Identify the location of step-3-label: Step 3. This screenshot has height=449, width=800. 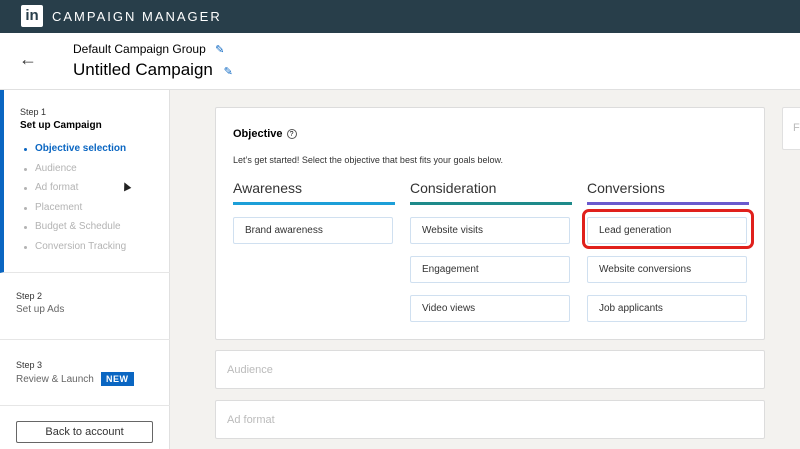
(29, 365).